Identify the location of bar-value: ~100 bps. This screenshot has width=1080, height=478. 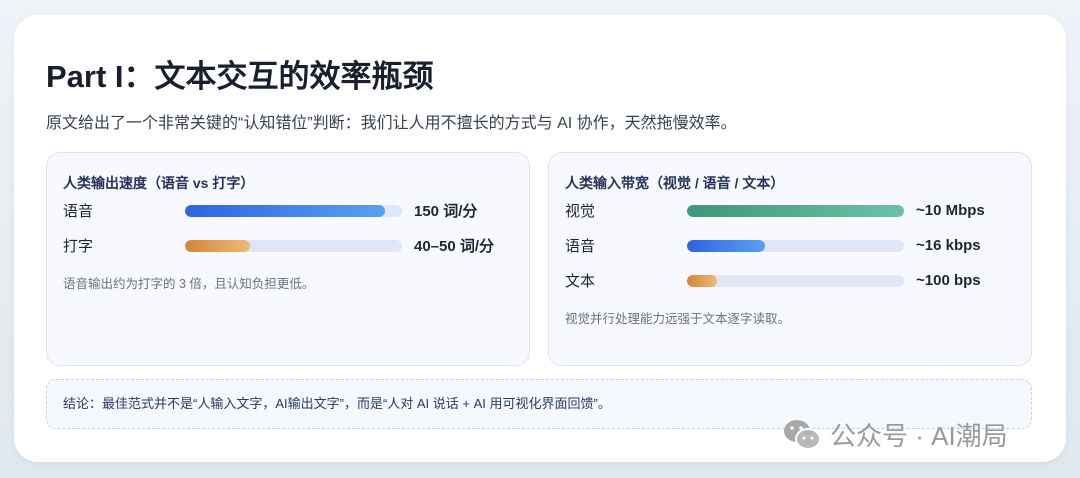
(948, 280).